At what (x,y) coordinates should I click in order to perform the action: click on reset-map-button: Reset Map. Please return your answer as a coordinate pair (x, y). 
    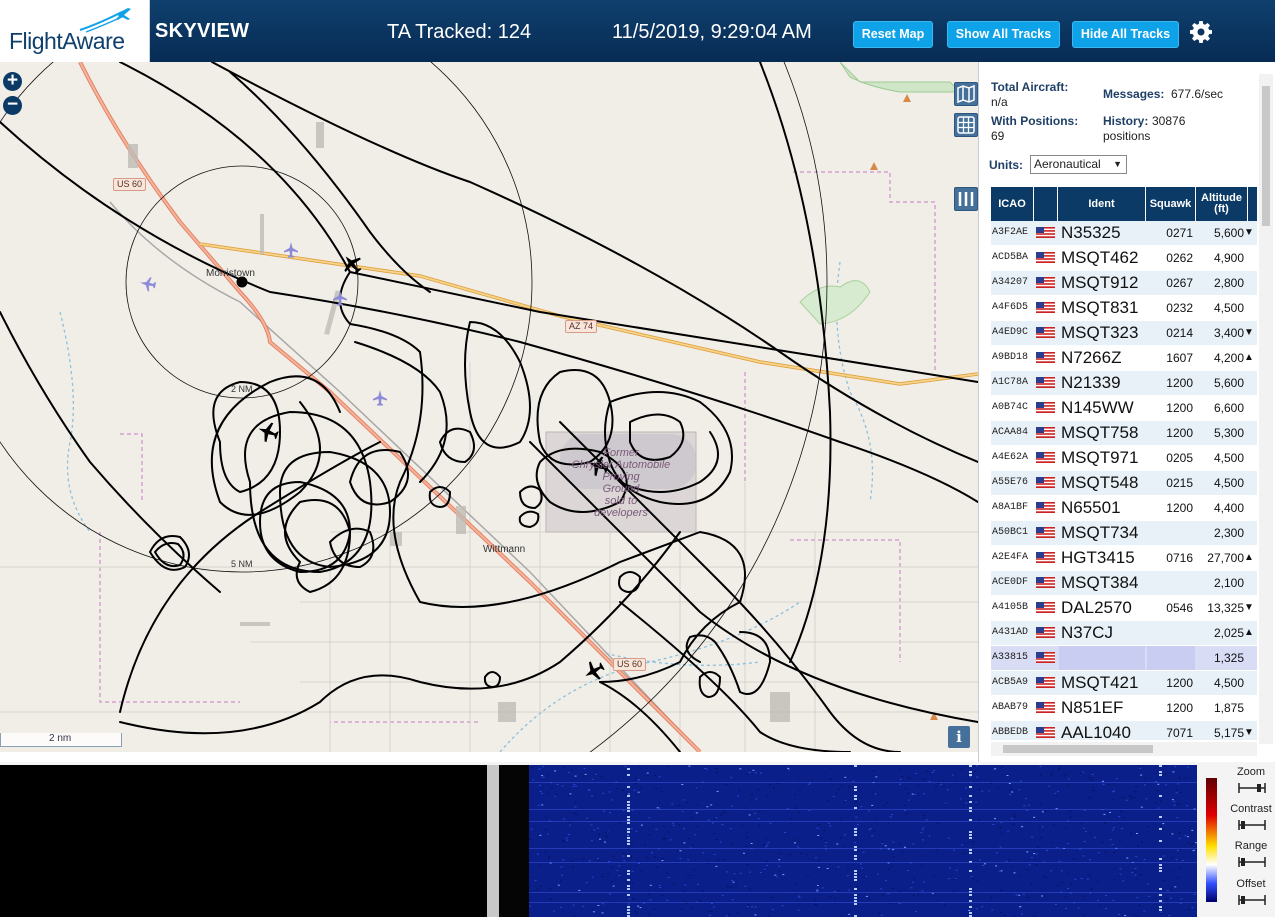
    Looking at the image, I should click on (893, 34).